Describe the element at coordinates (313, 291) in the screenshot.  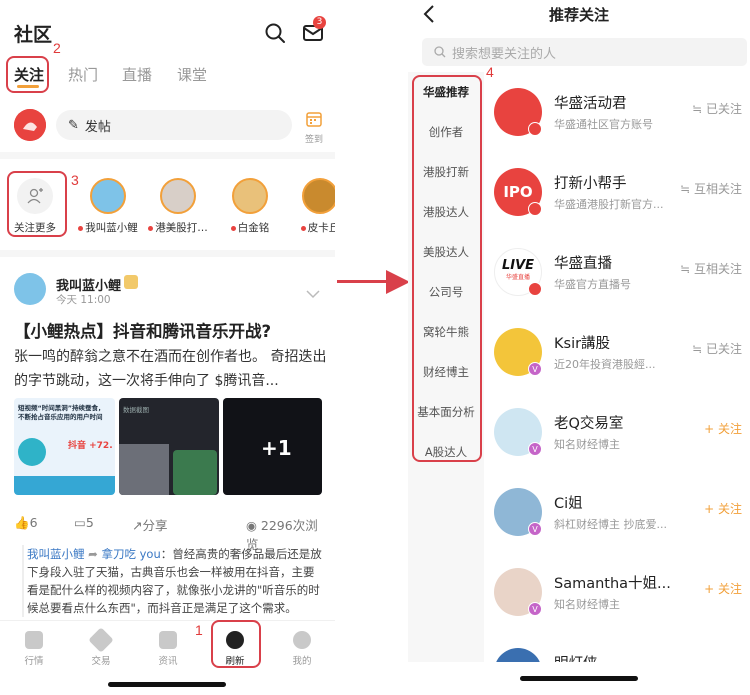
I see `chevron-down-icon` at that location.